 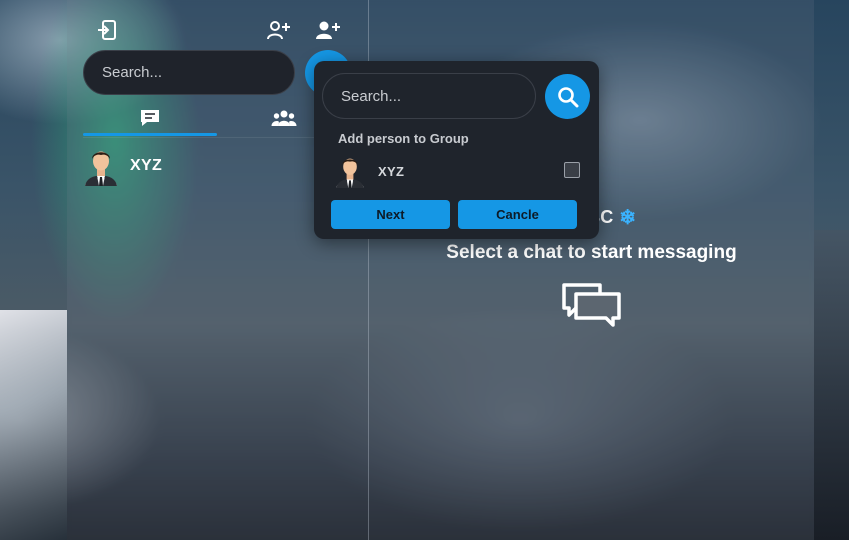 I want to click on cancel-button: Cancle, so click(x=517, y=214).